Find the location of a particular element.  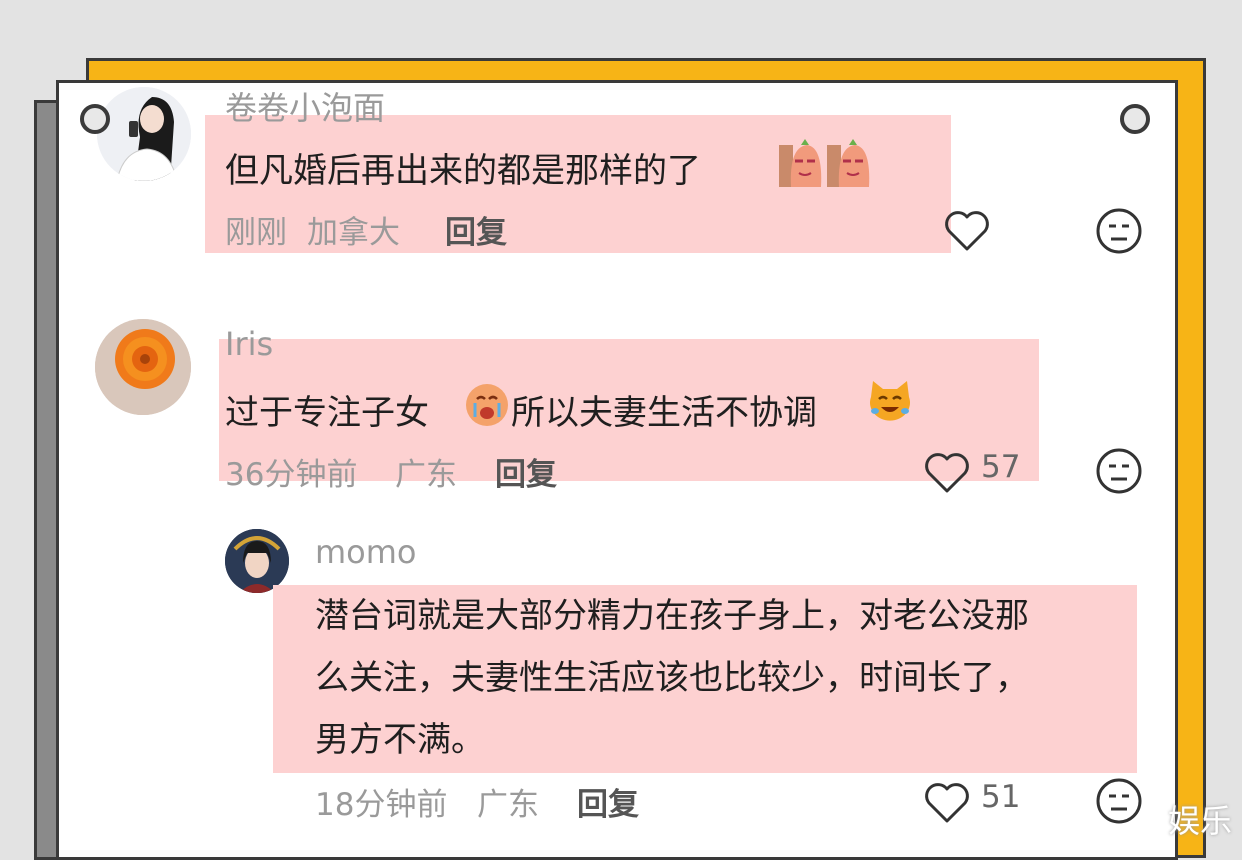

comment-time: 36分钟前 is located at coordinates (291, 475).